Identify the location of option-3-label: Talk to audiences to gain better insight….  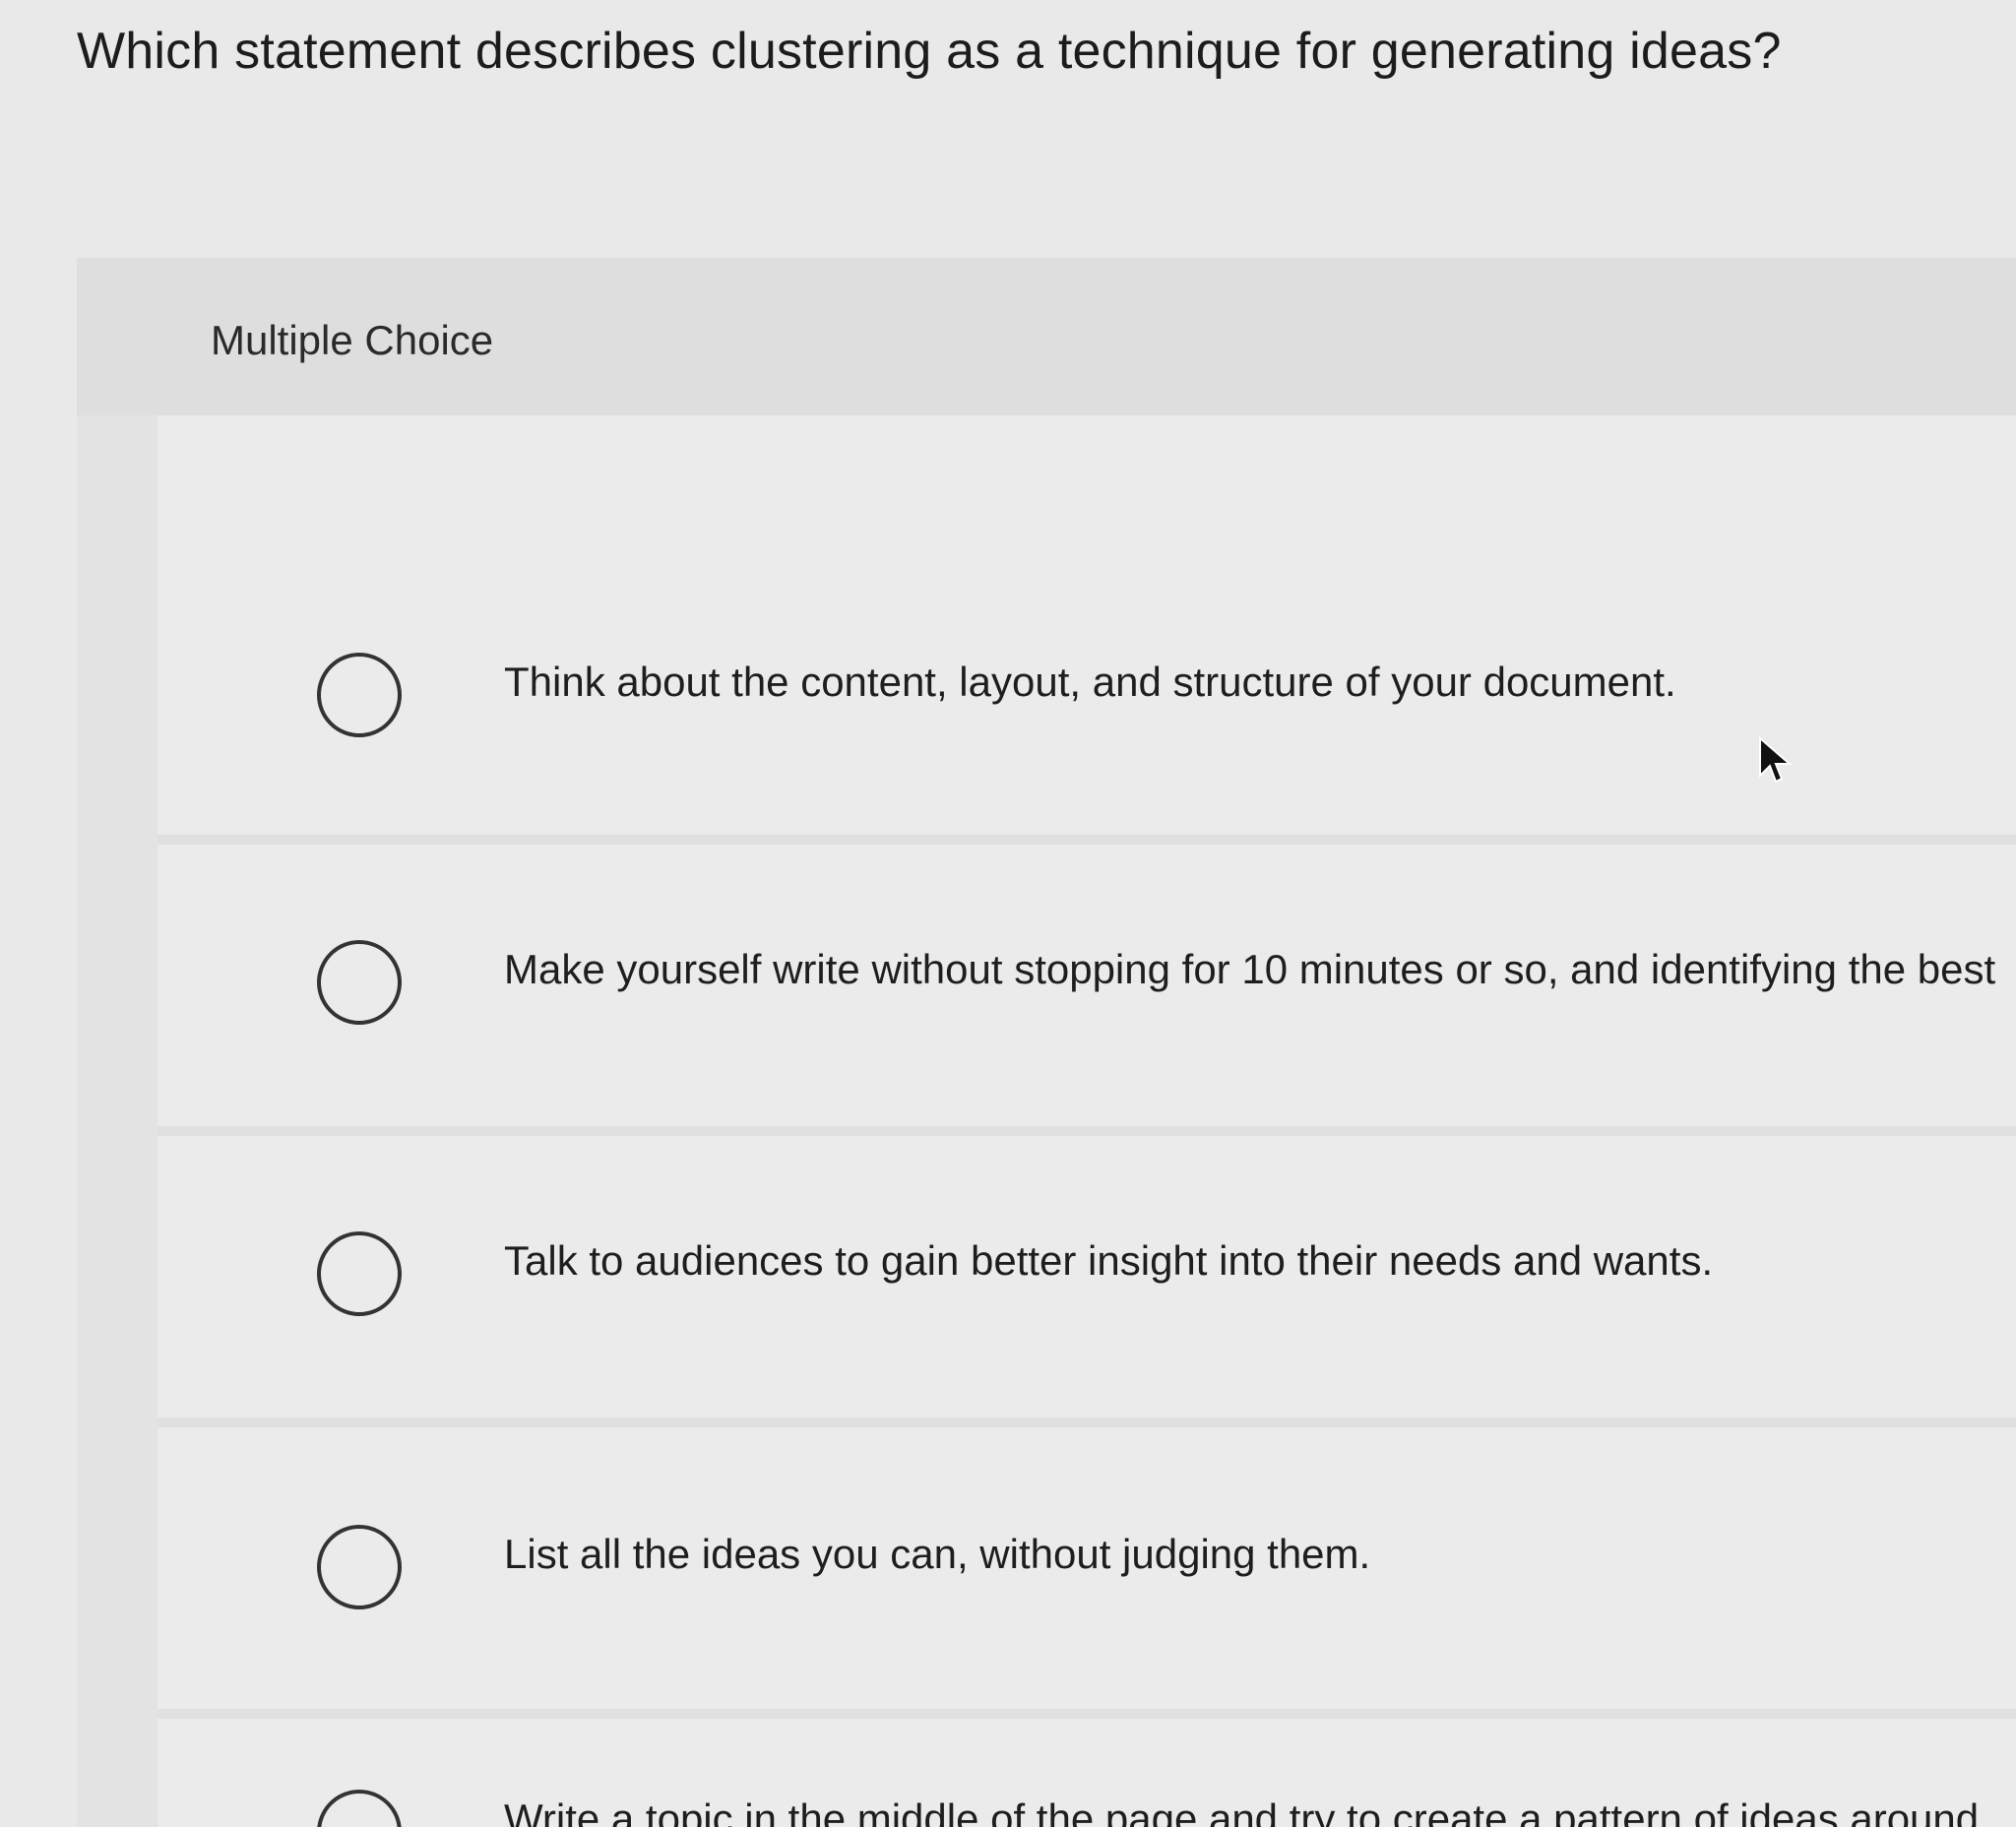
(1108, 1261).